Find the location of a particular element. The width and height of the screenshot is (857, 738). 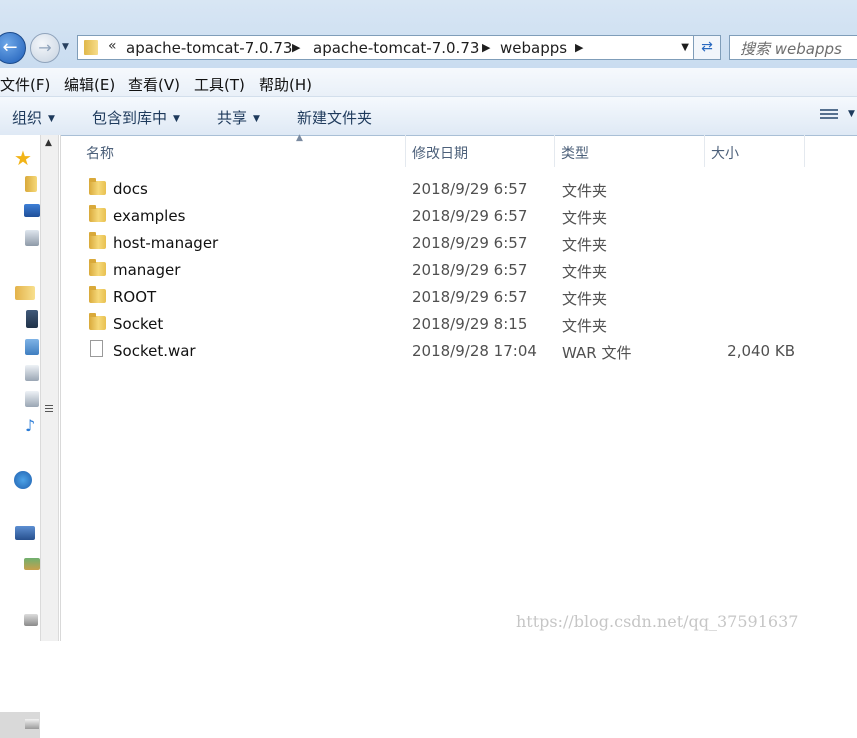

pictures-library-icon is located at coordinates (32, 347).